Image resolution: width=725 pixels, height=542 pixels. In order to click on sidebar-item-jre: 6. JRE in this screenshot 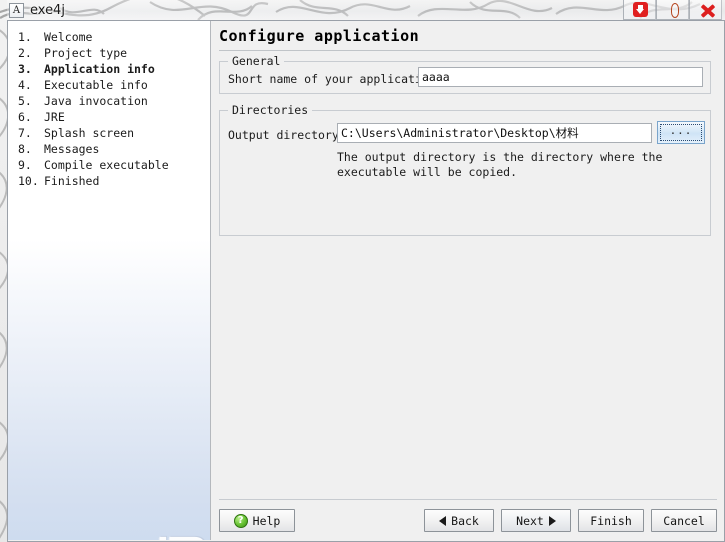, I will do `click(113, 117)`.